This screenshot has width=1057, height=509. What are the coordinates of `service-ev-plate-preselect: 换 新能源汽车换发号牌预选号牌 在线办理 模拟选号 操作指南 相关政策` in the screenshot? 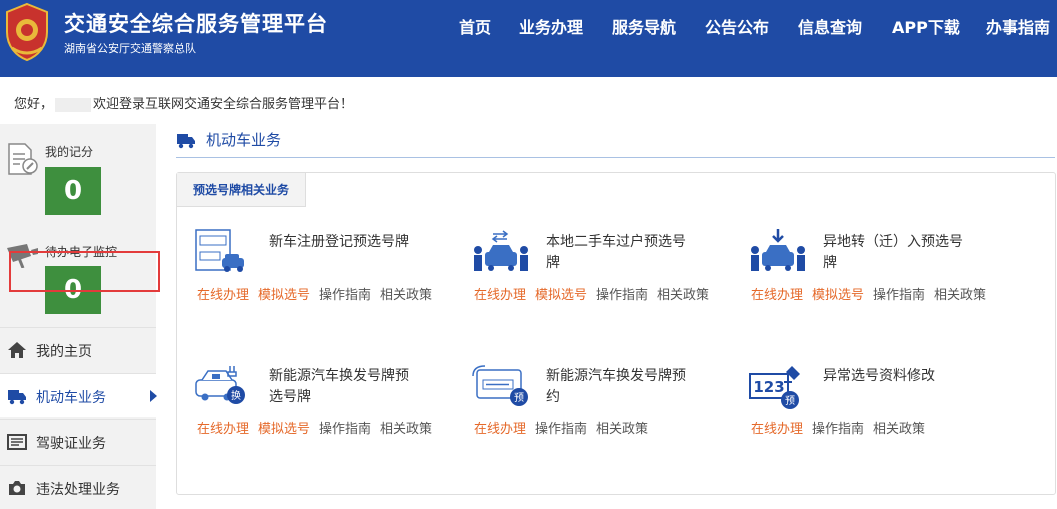 It's located at (324, 402).